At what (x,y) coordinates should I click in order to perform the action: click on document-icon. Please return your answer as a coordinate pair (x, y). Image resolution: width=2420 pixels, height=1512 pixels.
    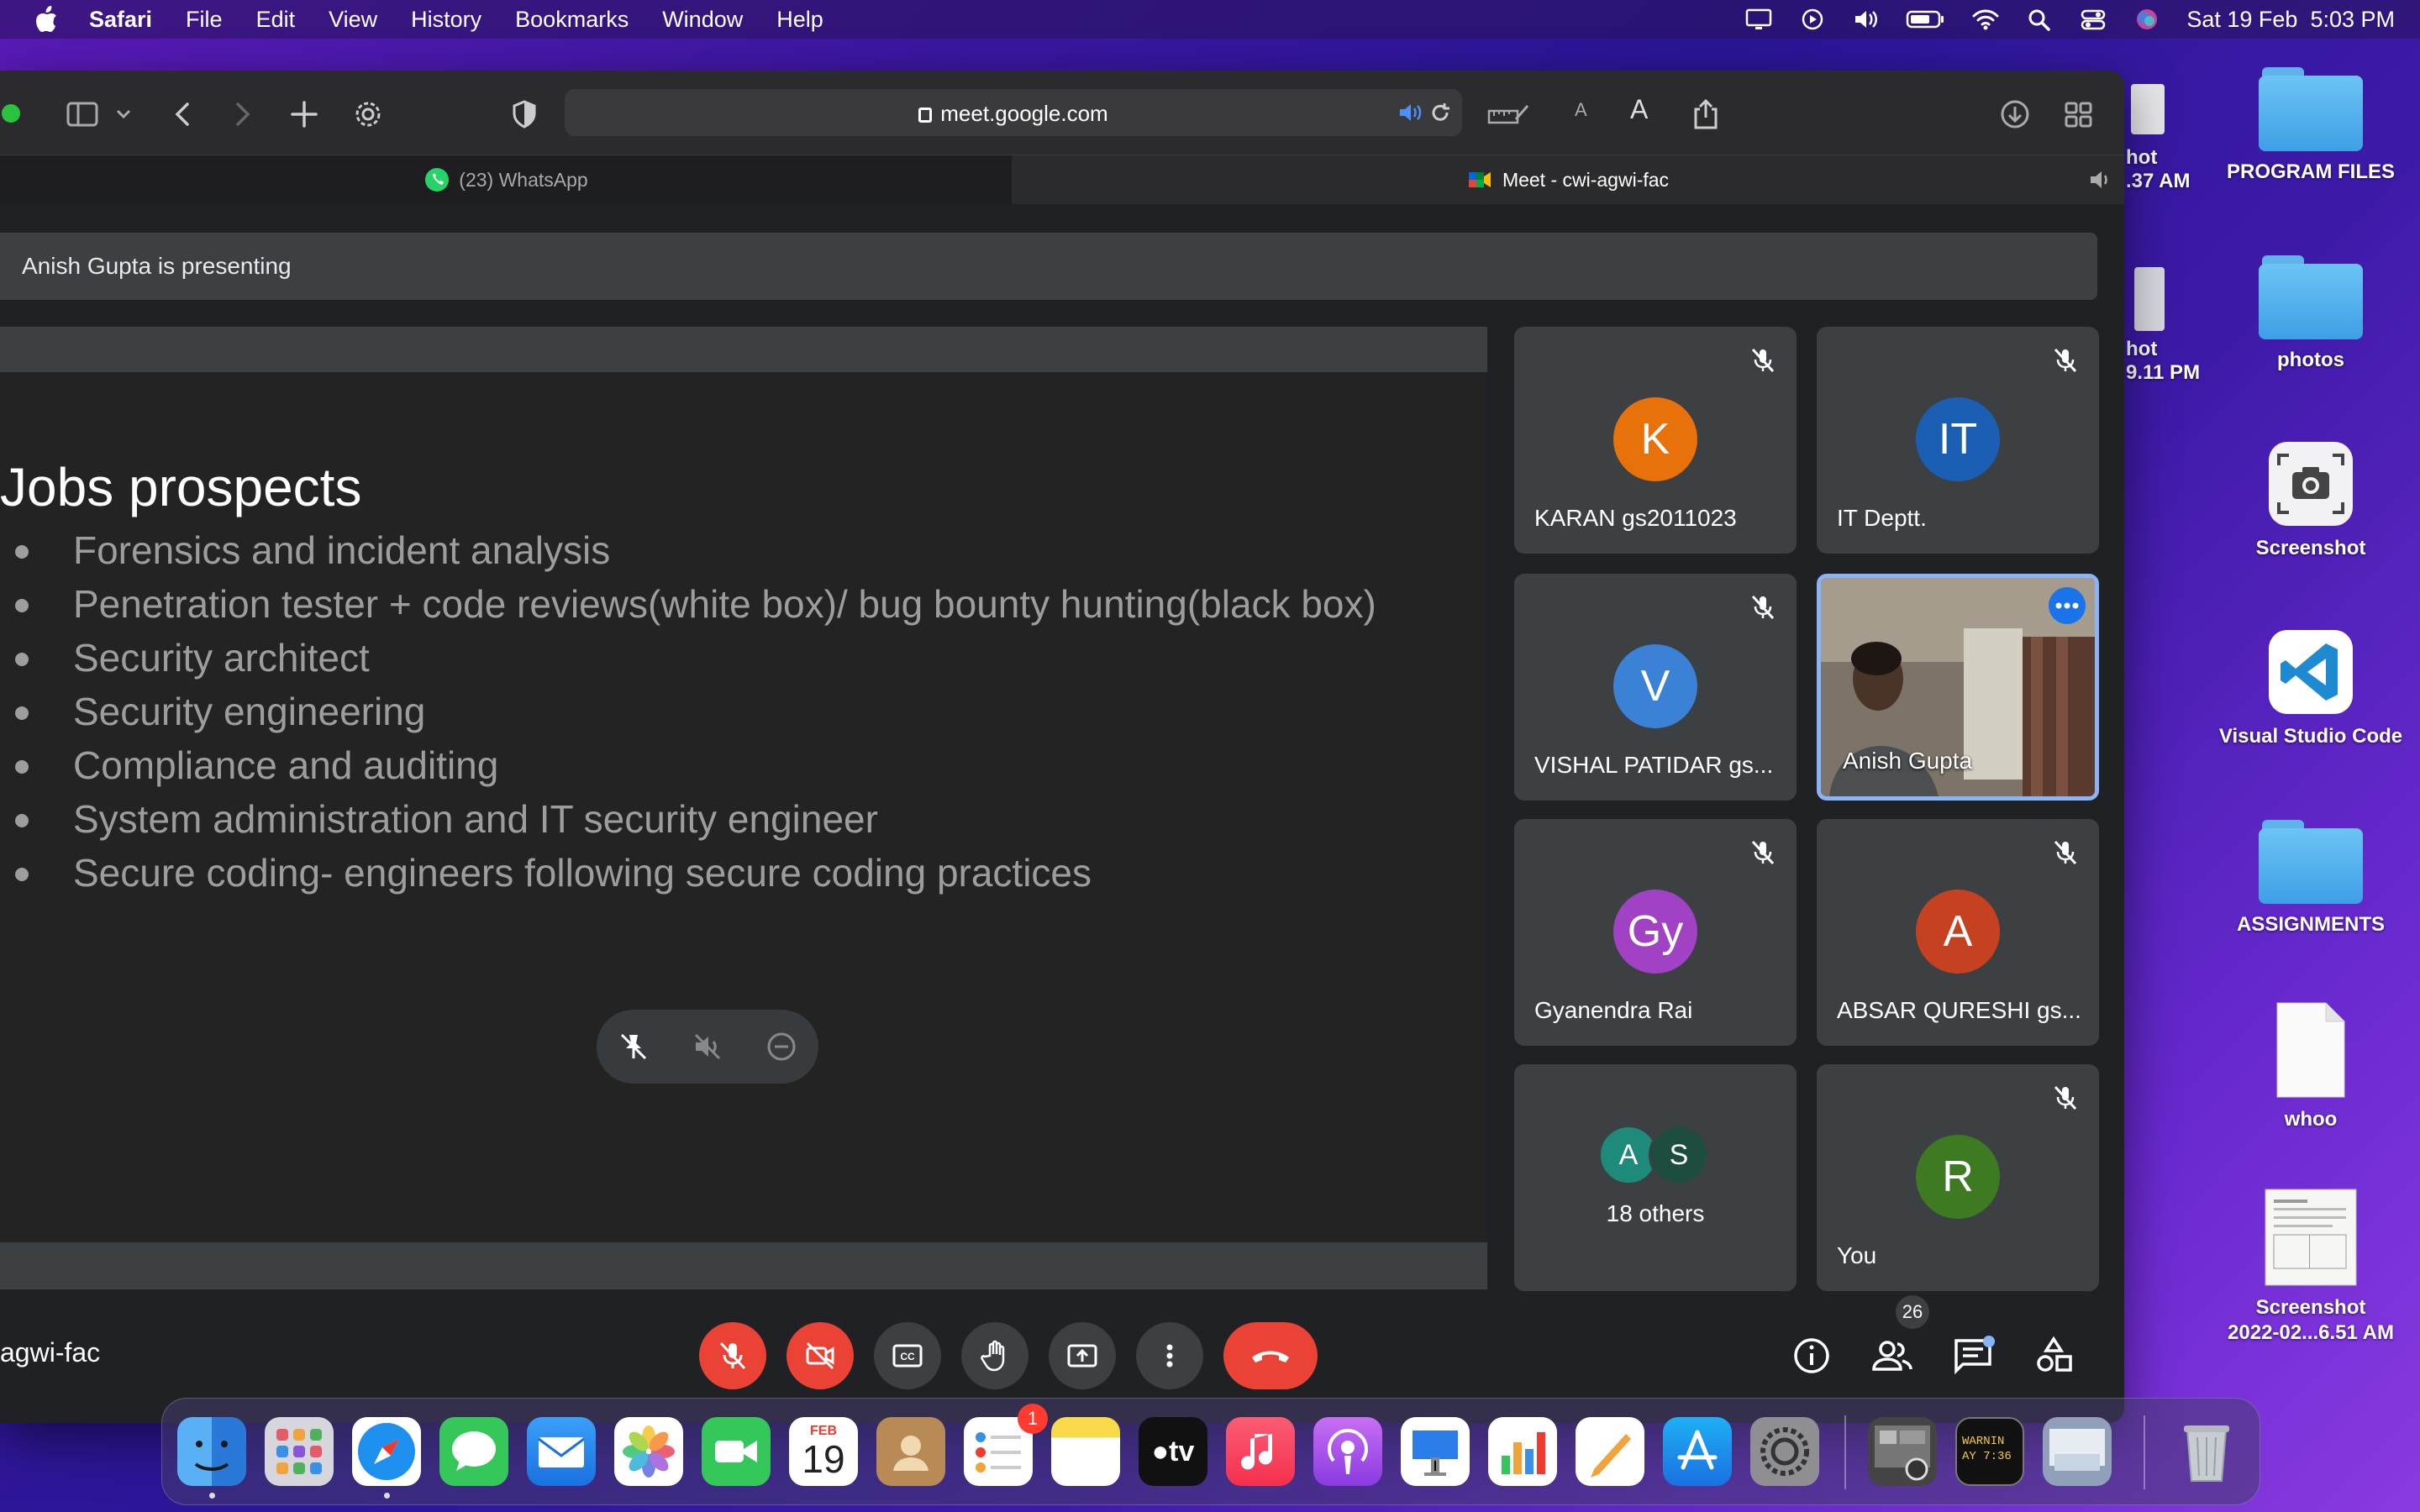
    Looking at the image, I should click on (2310, 1050).